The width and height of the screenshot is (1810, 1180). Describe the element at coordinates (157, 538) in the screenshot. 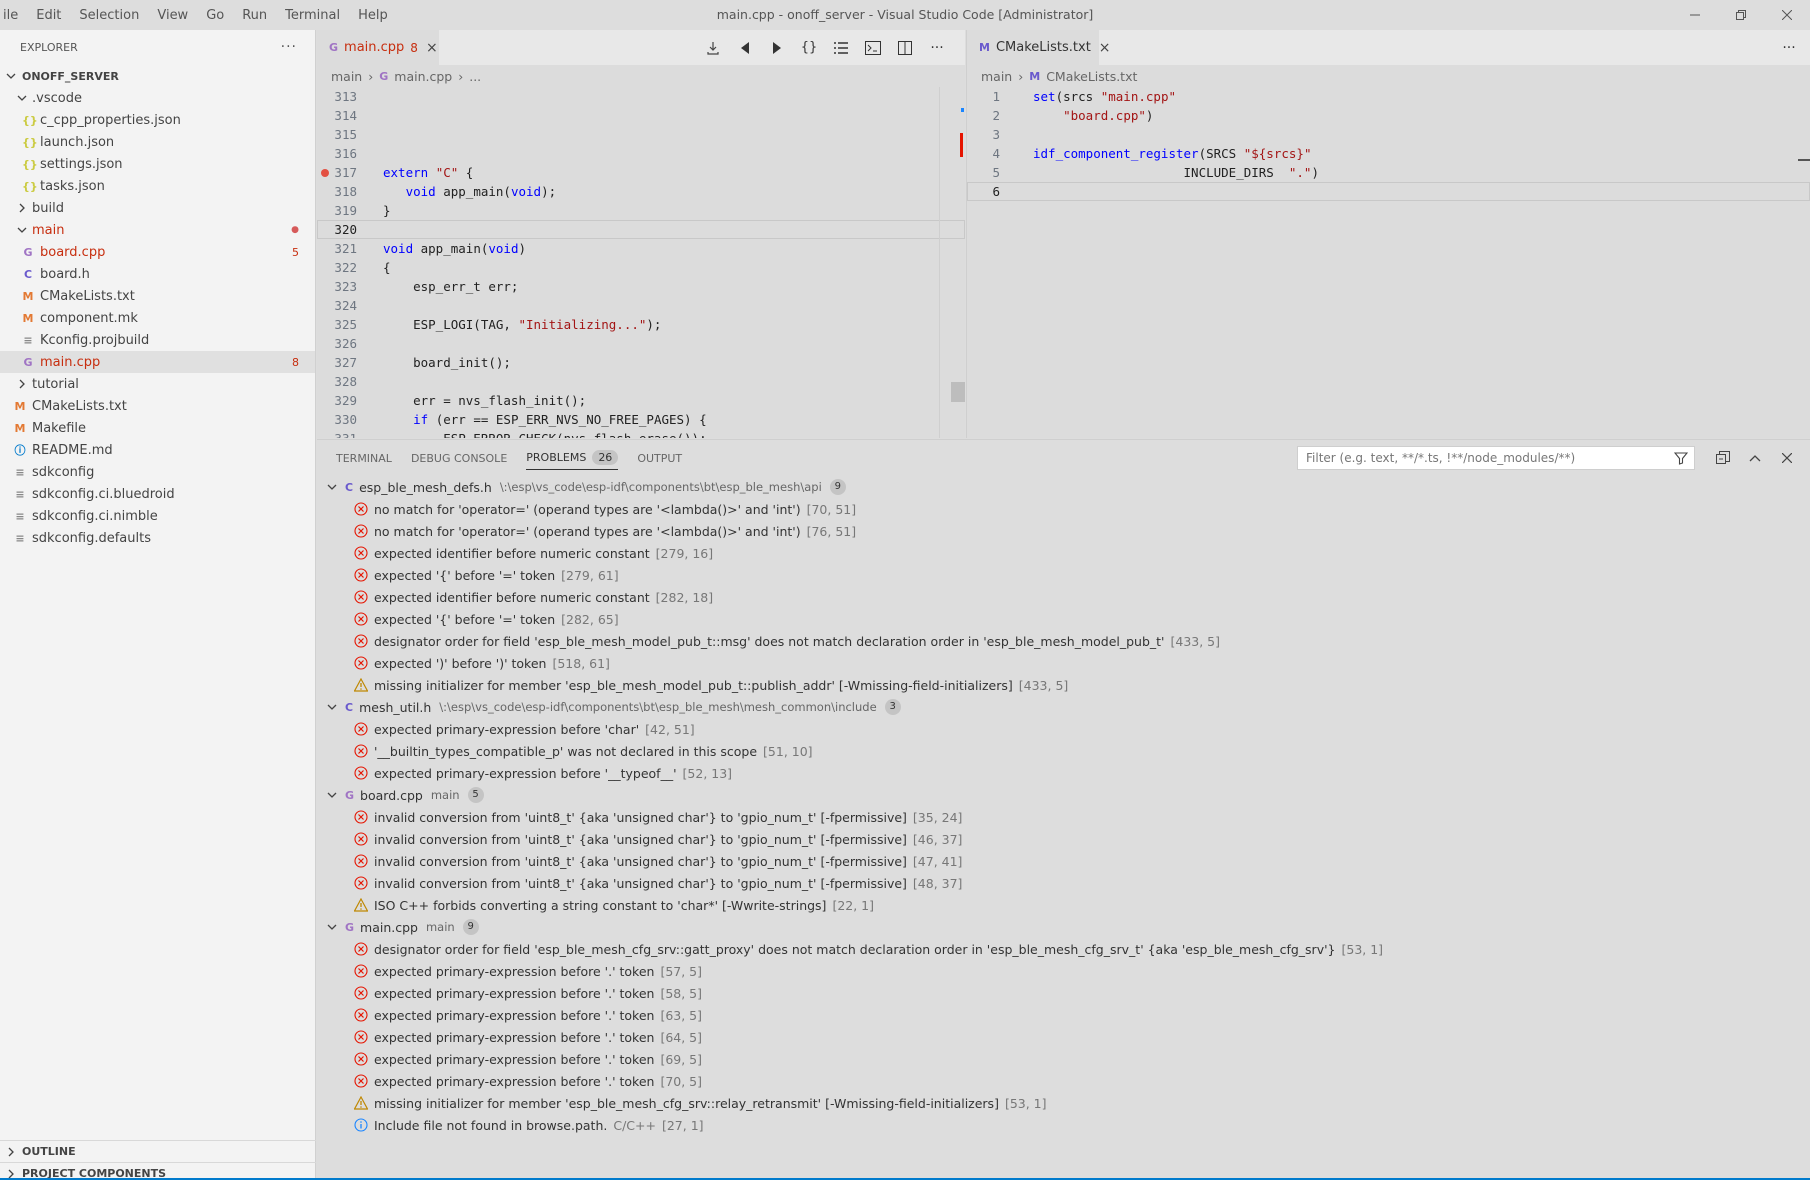

I see `tree-file: ≡ sdkconfig.defaults` at that location.